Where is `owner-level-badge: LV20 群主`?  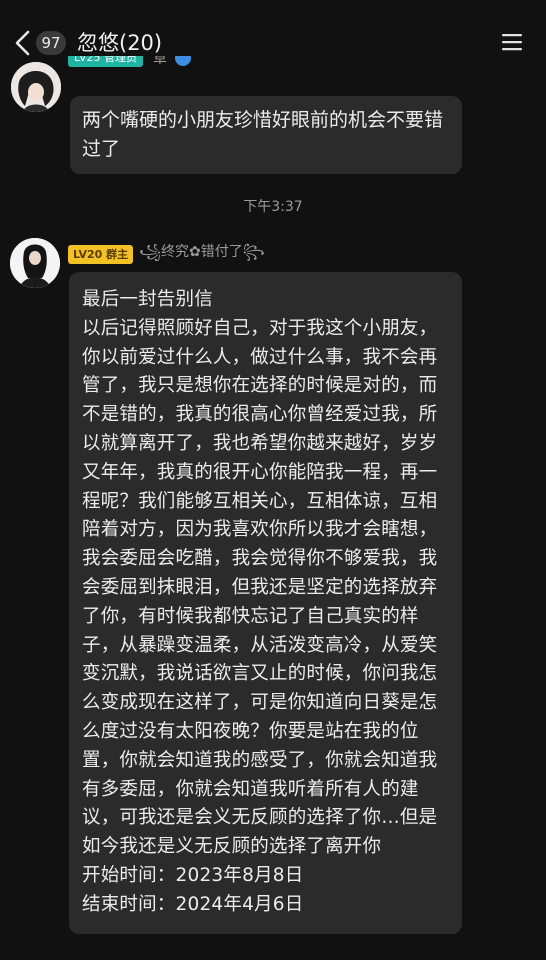 owner-level-badge: LV20 群主 is located at coordinates (101, 254).